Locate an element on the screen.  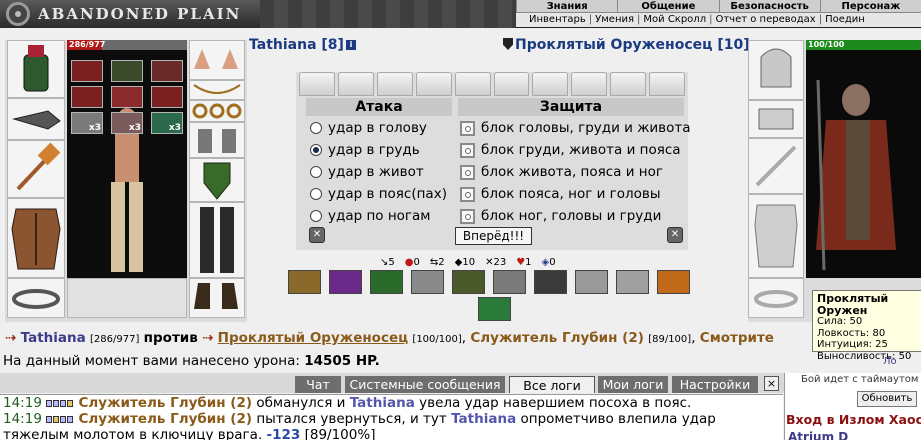
fighter-enemy1-name: Проклятый Оруженосец is located at coordinates (313, 338).